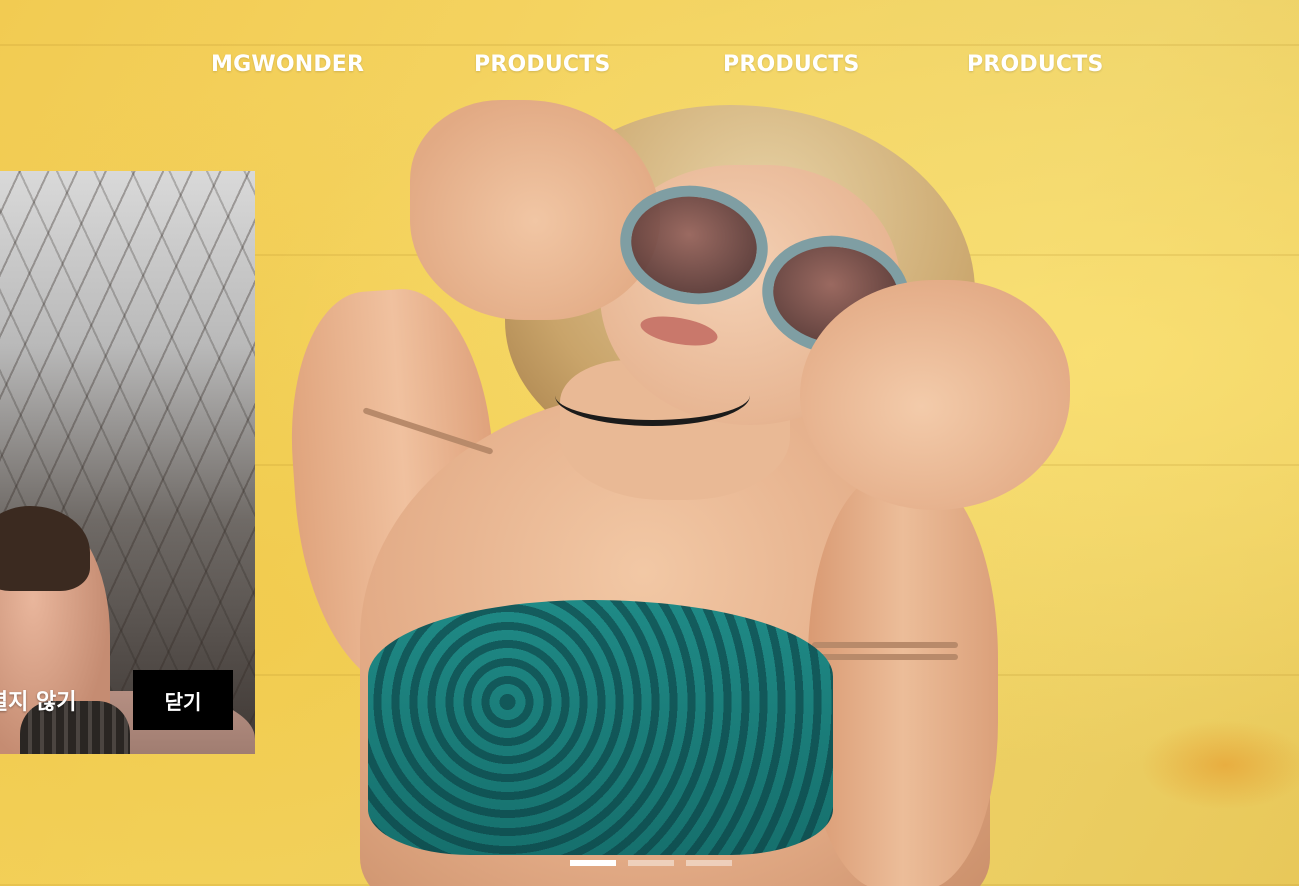  I want to click on dont-show-again-link: 을 열지 않기, so click(38, 700).